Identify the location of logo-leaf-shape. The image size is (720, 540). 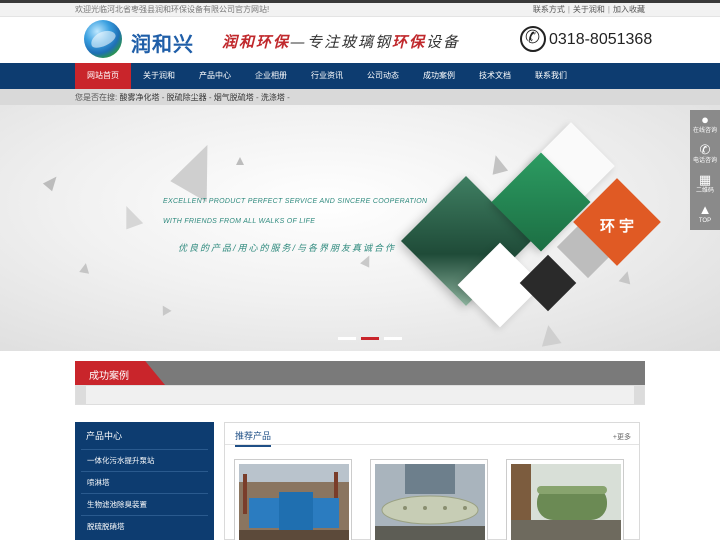
(103, 39).